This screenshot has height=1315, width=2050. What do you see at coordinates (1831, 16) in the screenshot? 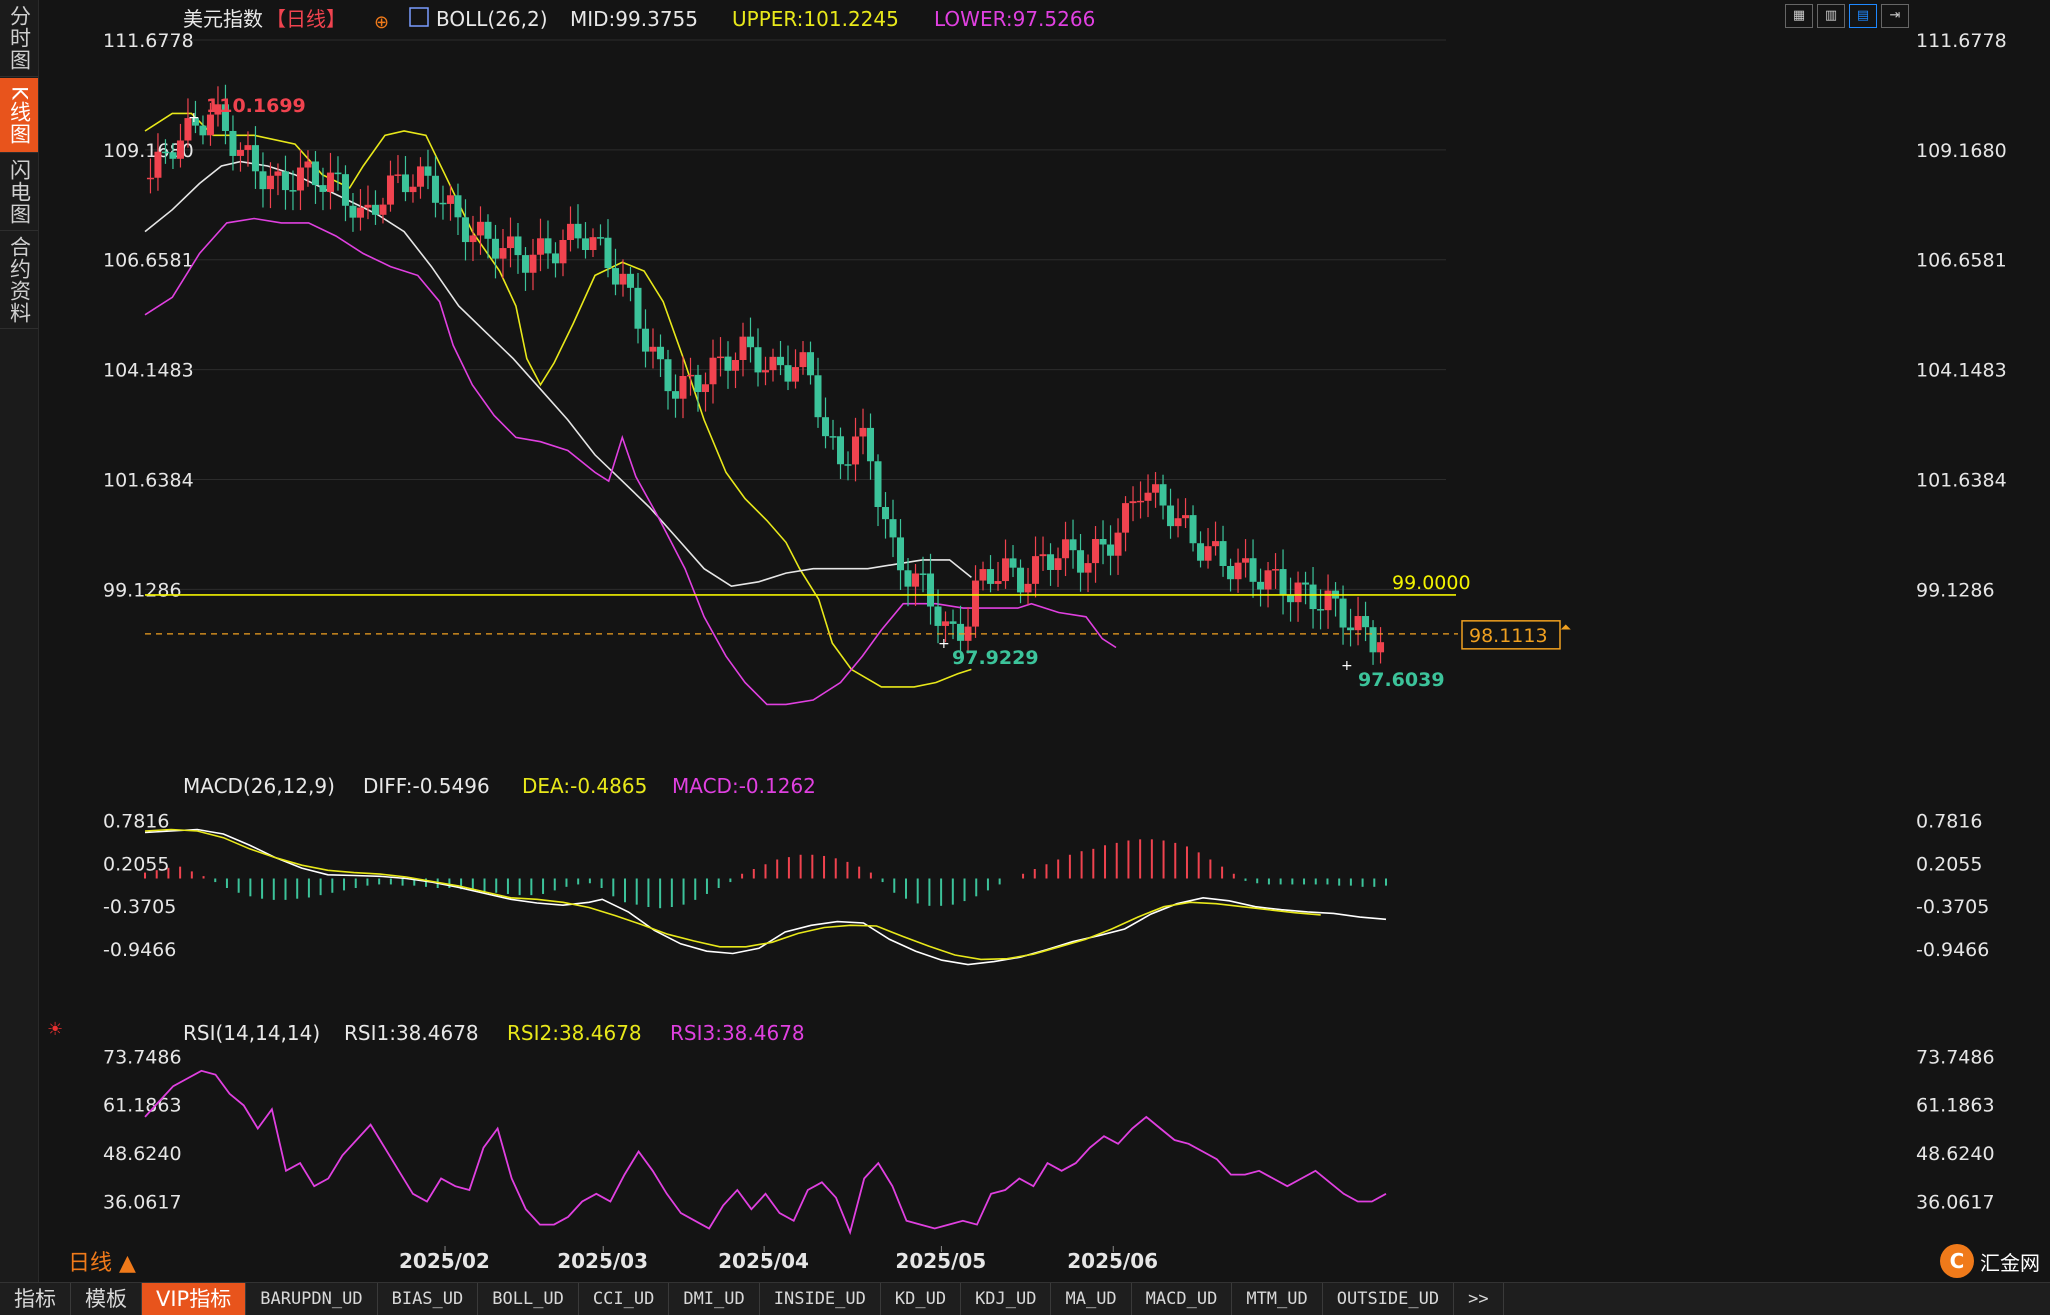
I see `bar-chart-icon: ▥` at bounding box center [1831, 16].